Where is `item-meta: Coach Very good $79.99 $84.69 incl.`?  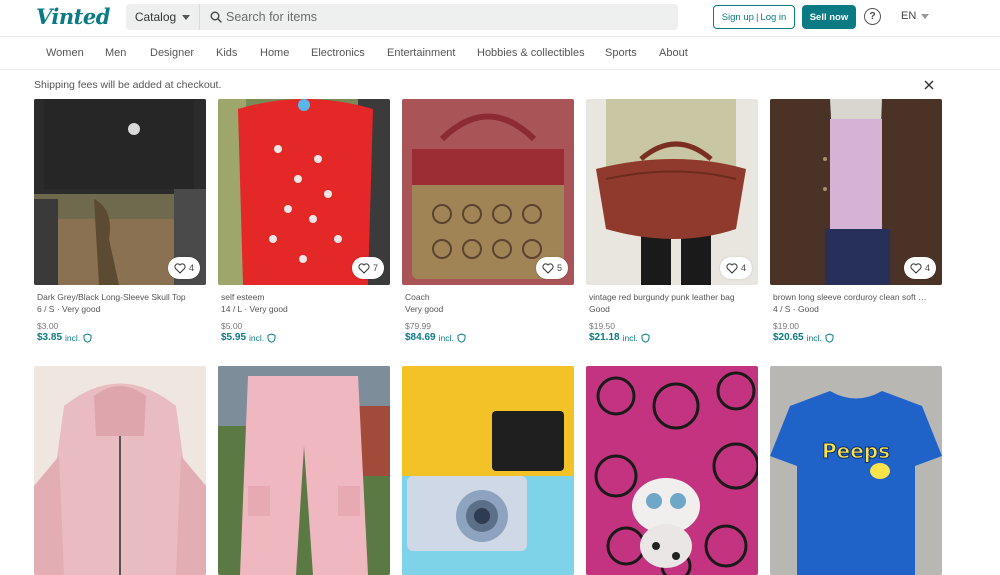 item-meta: Coach Very good $79.99 $84.69 incl. is located at coordinates (489, 317).